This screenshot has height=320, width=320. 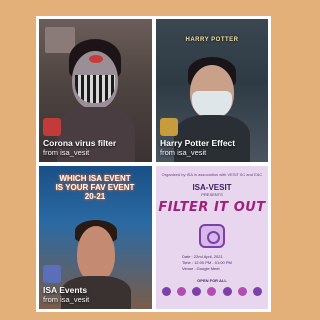 I want to click on instagram-icon, so click(x=212, y=236).